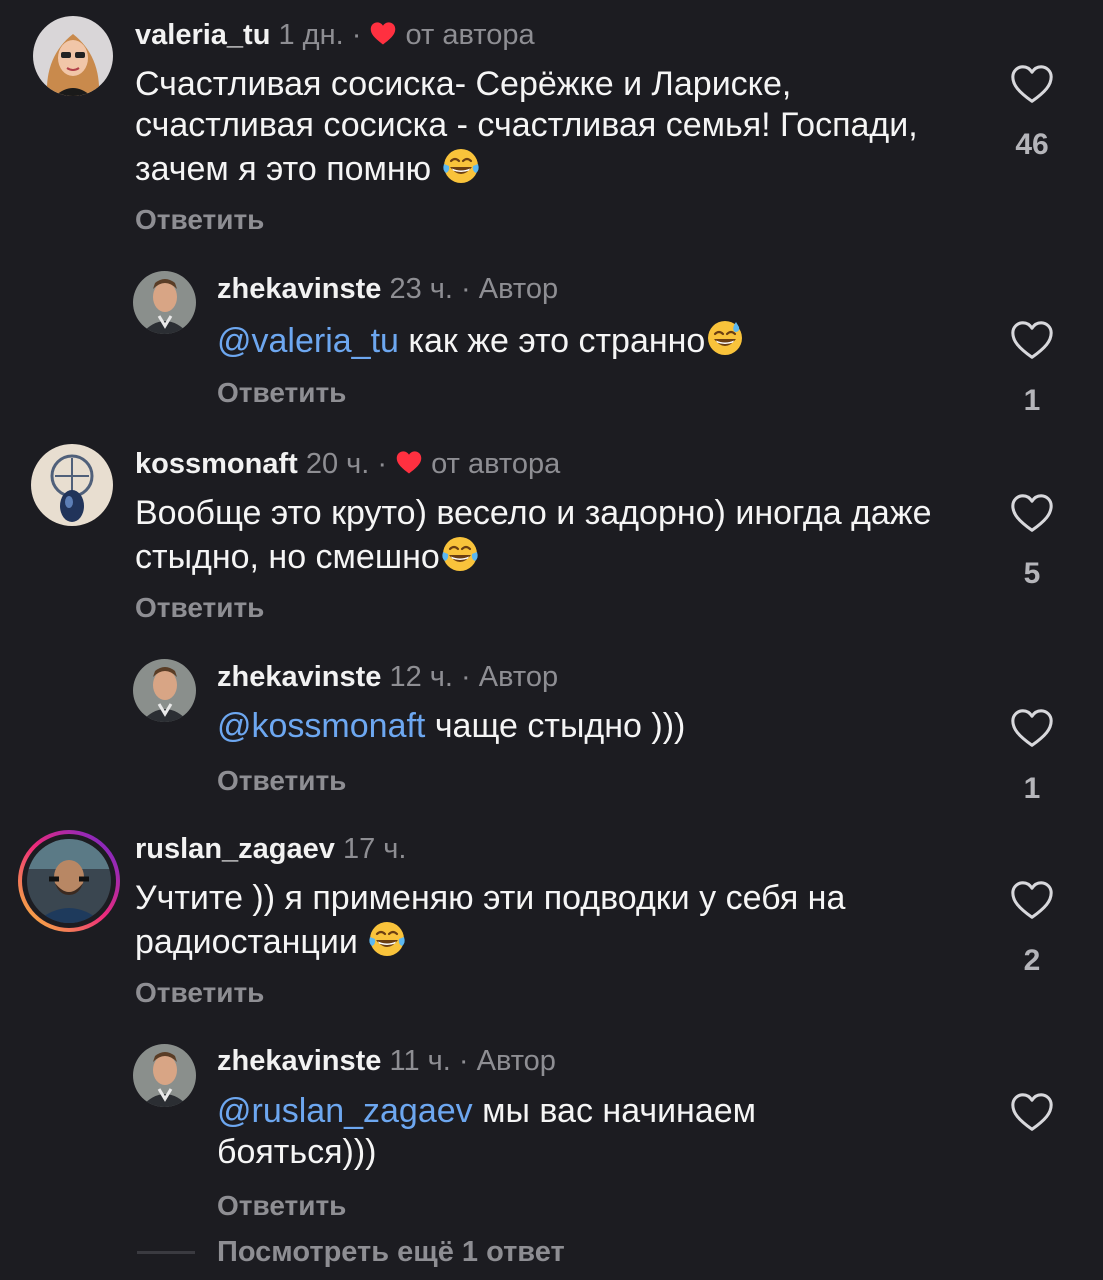 Image resolution: width=1103 pixels, height=1280 pixels. What do you see at coordinates (321, 726) in the screenshot?
I see `mention-link: @kossmonaft` at bounding box center [321, 726].